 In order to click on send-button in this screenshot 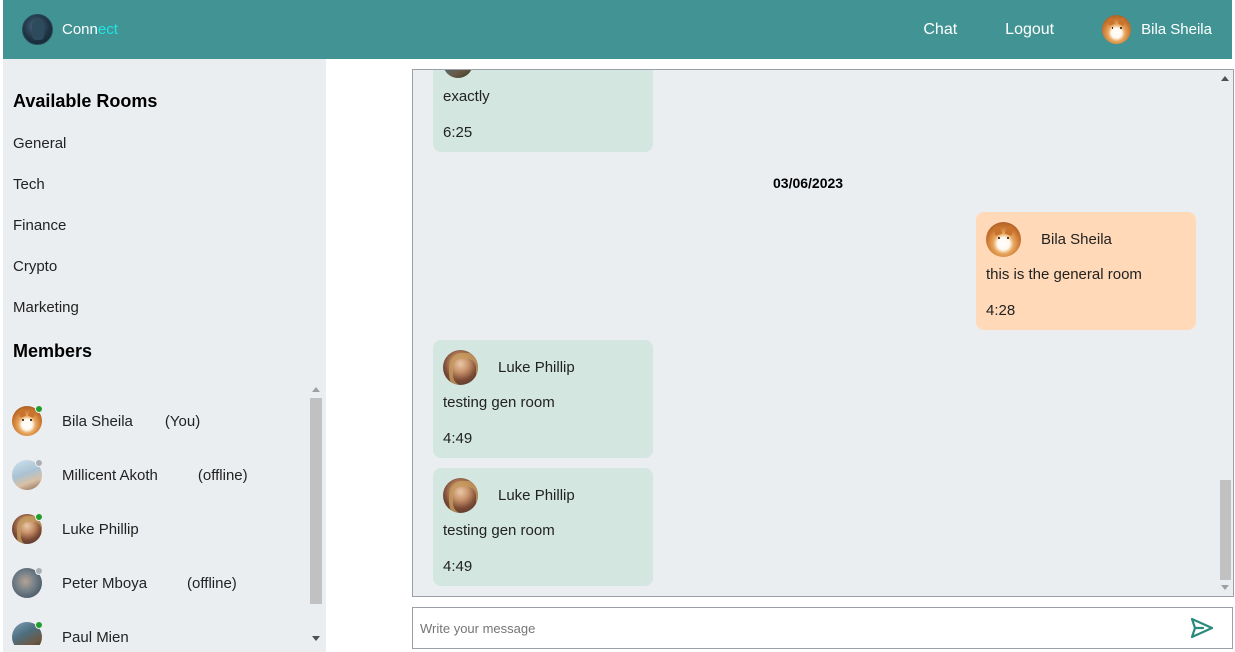, I will do `click(1202, 628)`.